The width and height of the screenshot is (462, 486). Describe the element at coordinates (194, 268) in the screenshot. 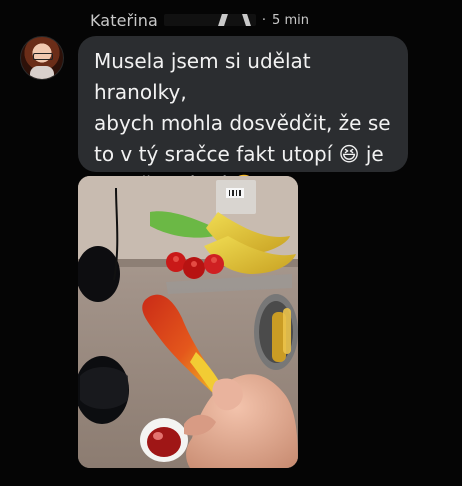

I see `tomato` at that location.